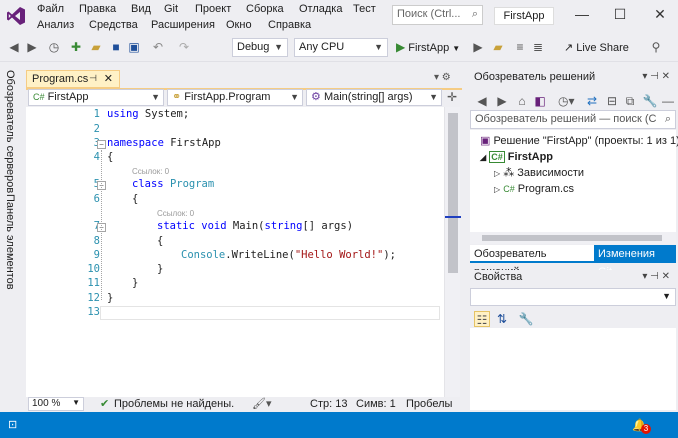 The image size is (678, 438). I want to click on menu-view: Вид, so click(141, 9).